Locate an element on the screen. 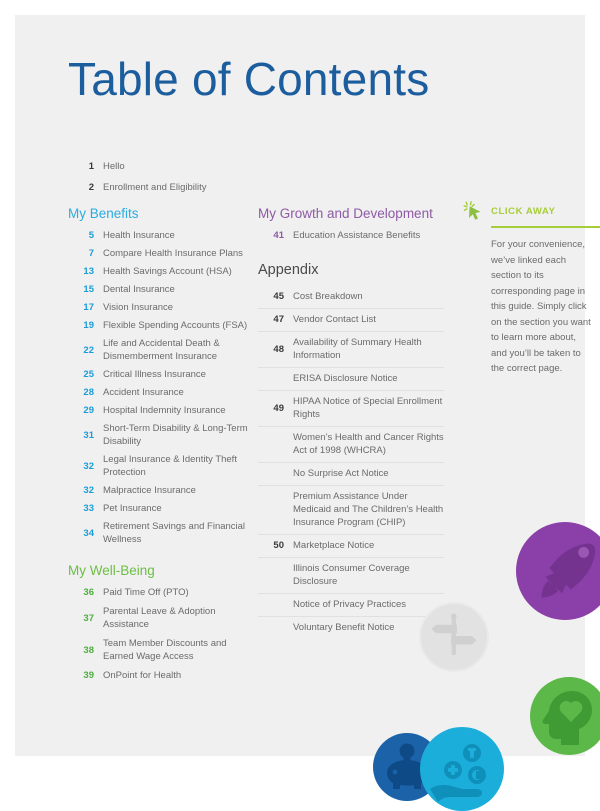 The width and height of the screenshot is (600, 811). toc-entry: 36 Paid Time Off (PTO) is located at coordinates (163, 592).